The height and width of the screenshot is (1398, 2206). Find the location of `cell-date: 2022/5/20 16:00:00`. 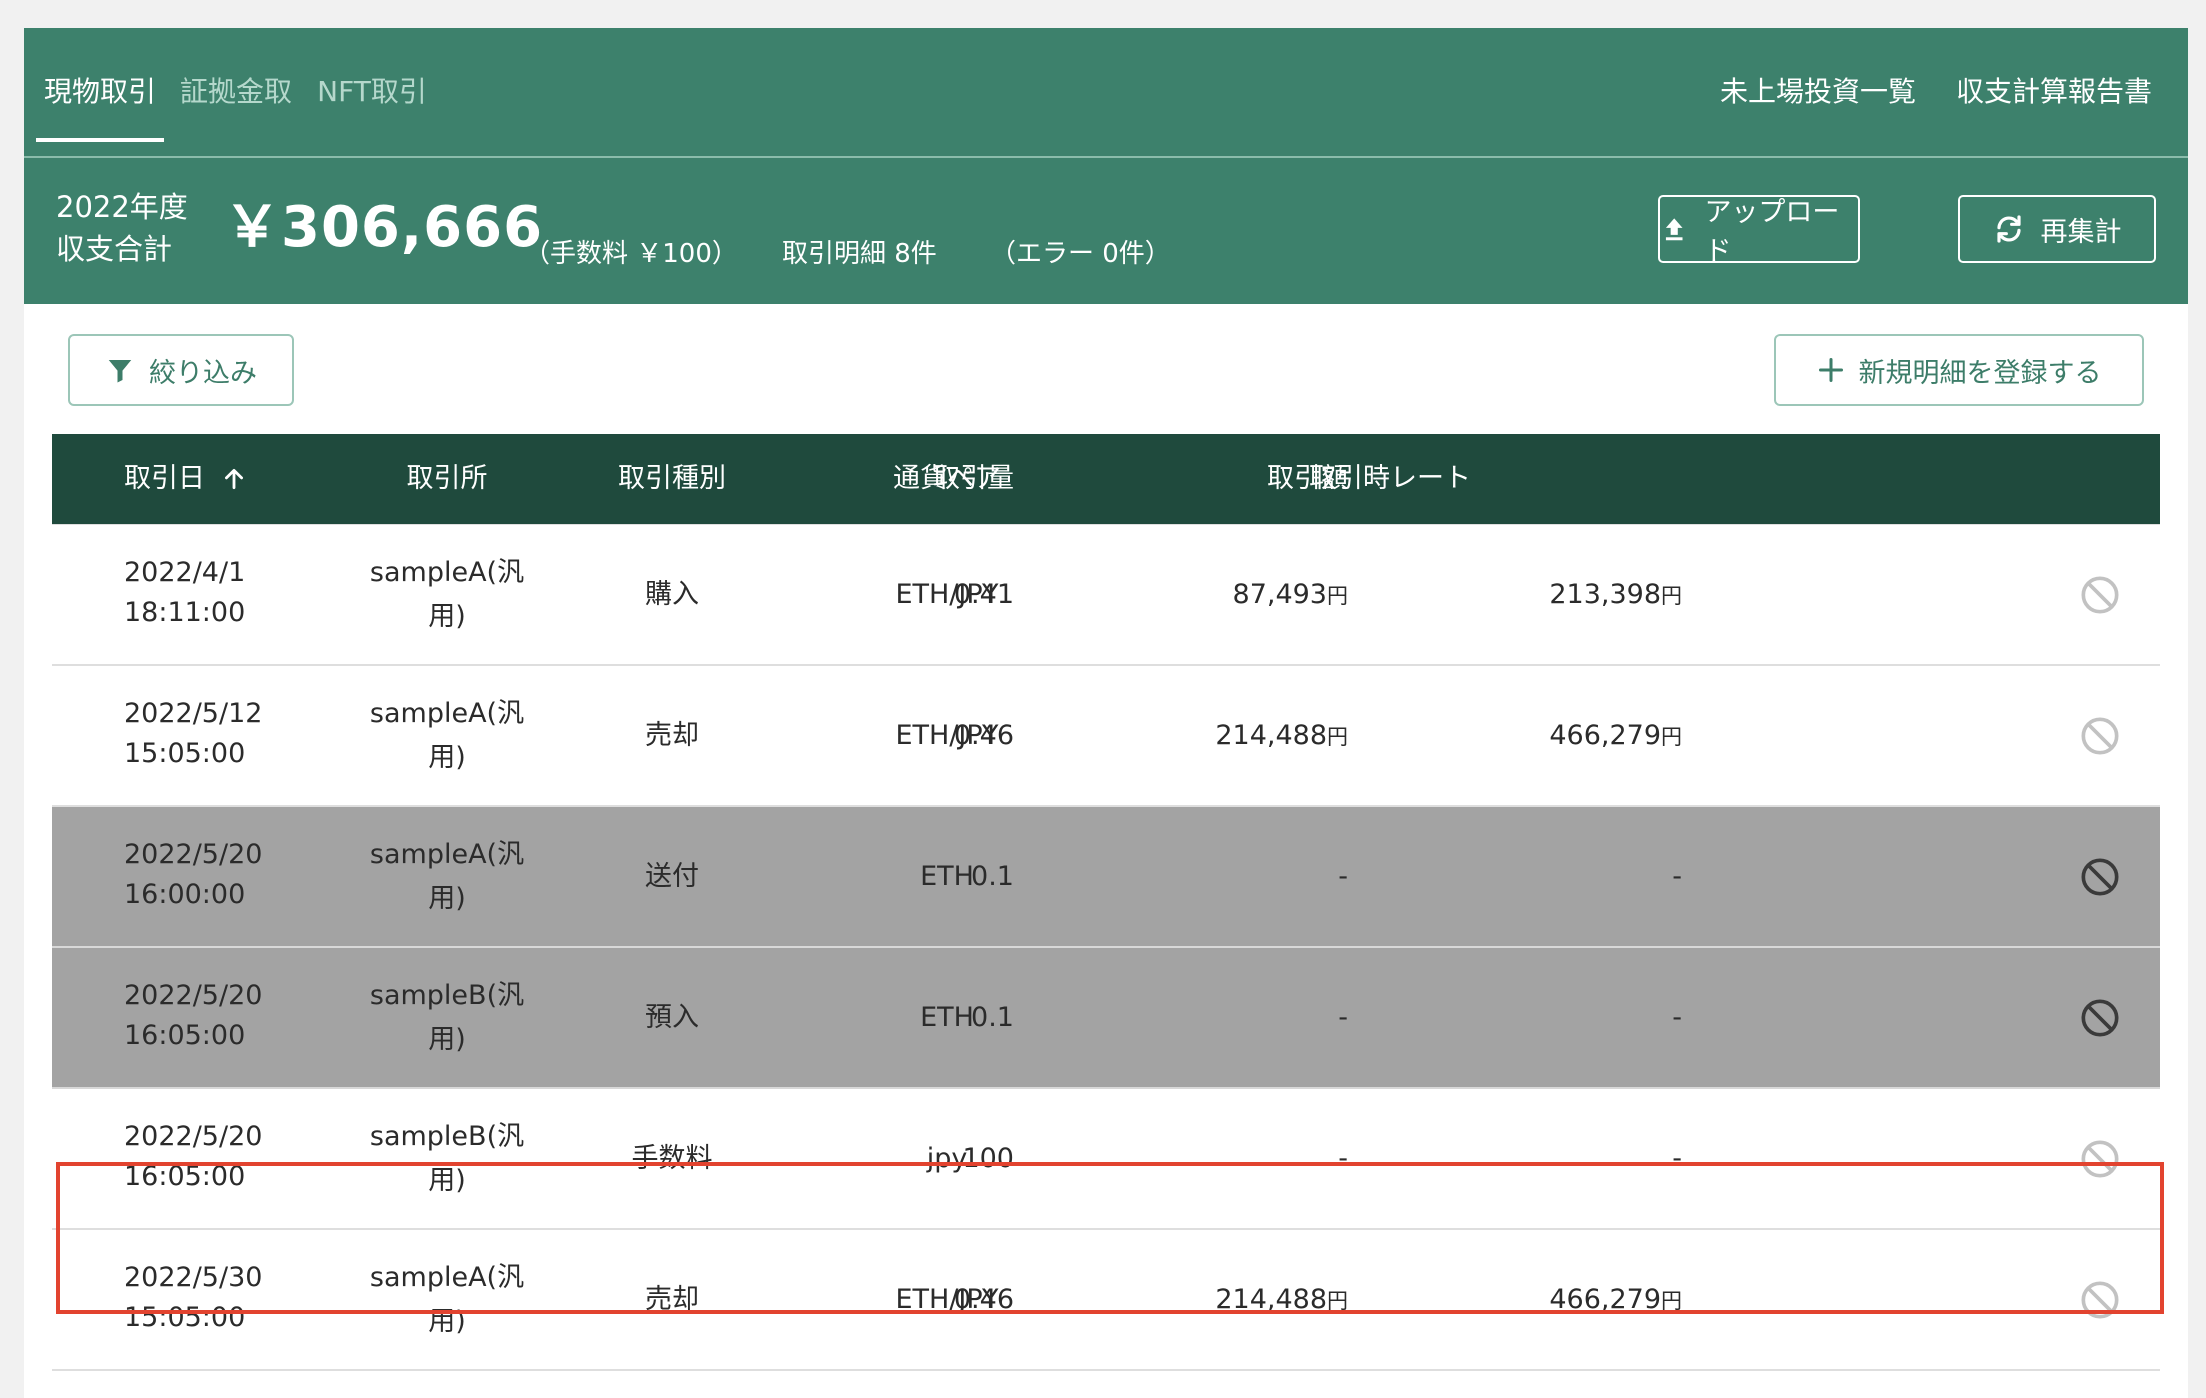

cell-date: 2022/5/20 16:00:00 is located at coordinates (193, 875).